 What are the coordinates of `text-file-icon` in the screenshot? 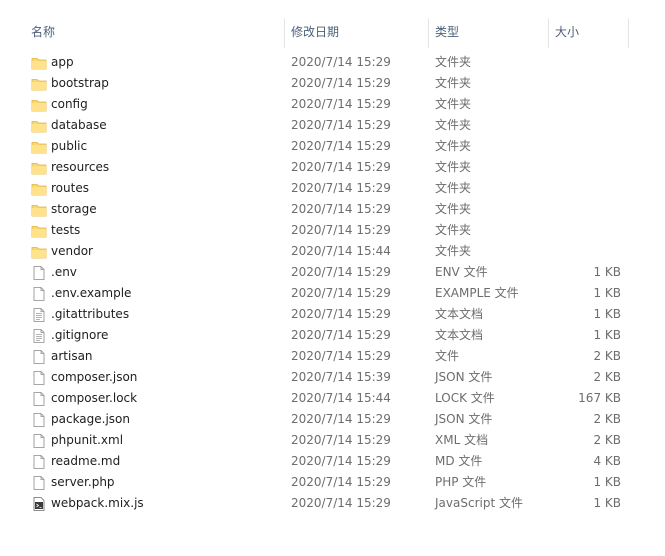 It's located at (39, 336).